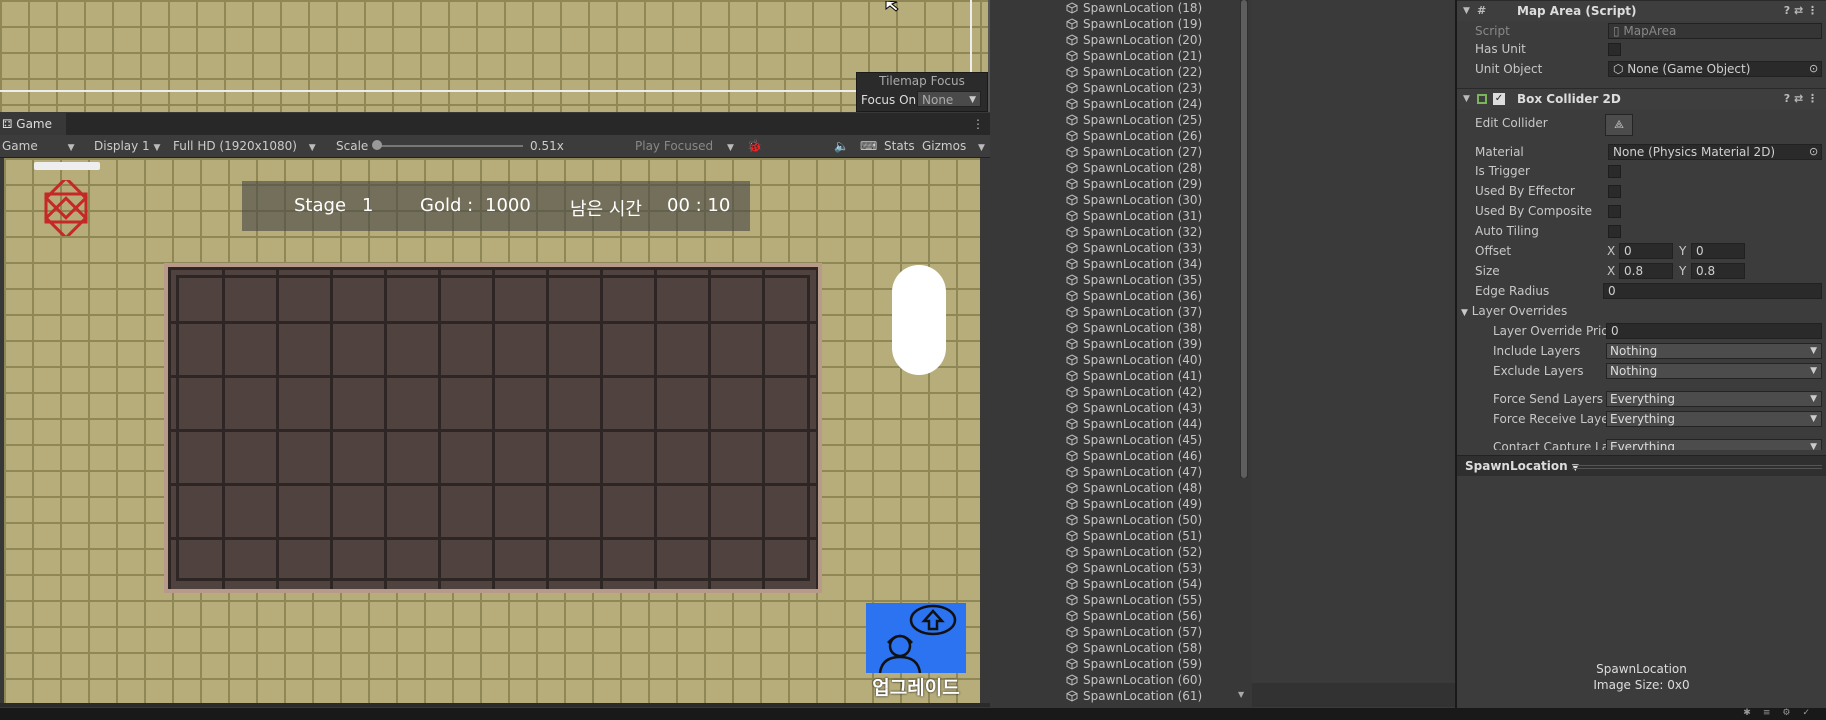  I want to click on hierarchy-item-label: SpawnLocation (26), so click(1143, 136).